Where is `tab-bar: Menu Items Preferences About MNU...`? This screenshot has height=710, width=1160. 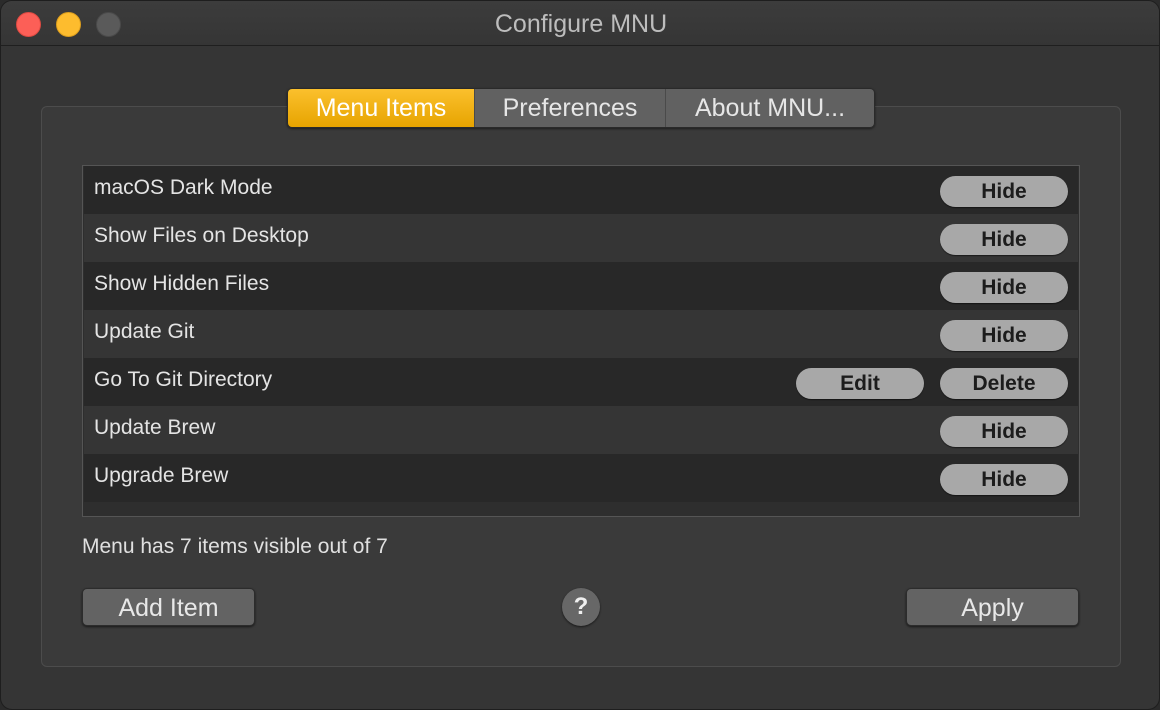
tab-bar: Menu Items Preferences About MNU... is located at coordinates (581, 108).